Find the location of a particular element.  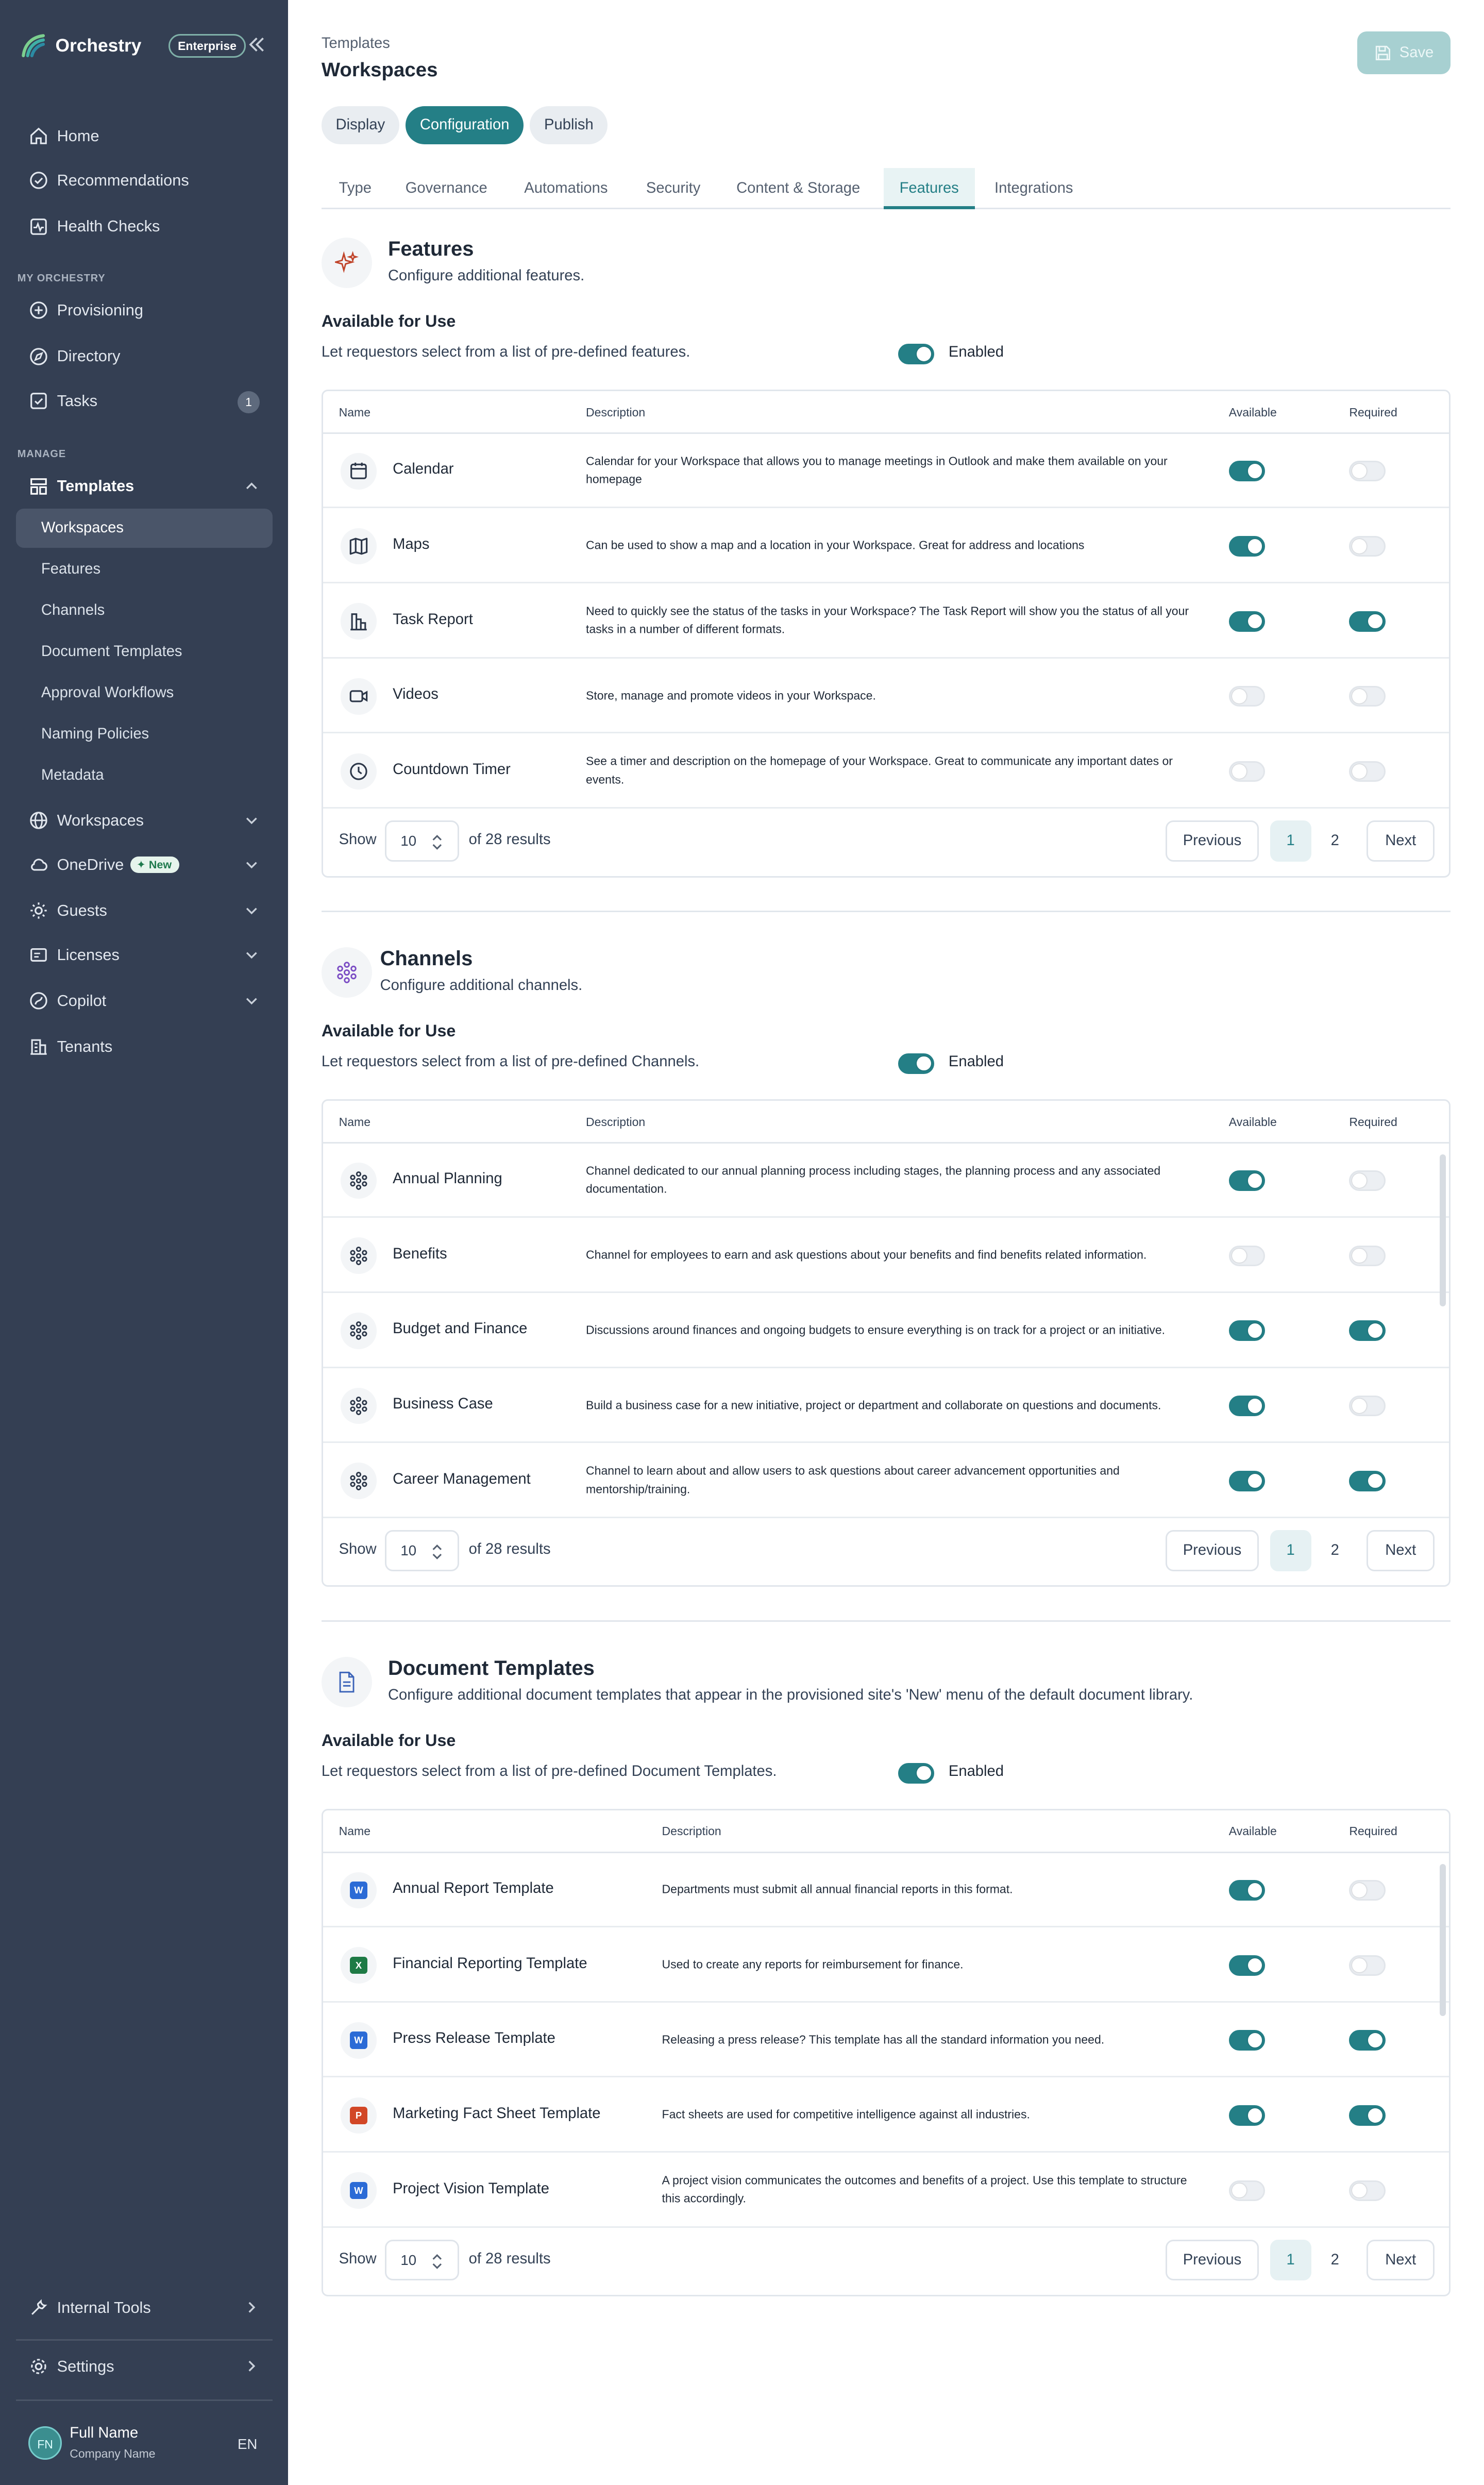

tab-content-storage: Content & Storage is located at coordinates (798, 188).